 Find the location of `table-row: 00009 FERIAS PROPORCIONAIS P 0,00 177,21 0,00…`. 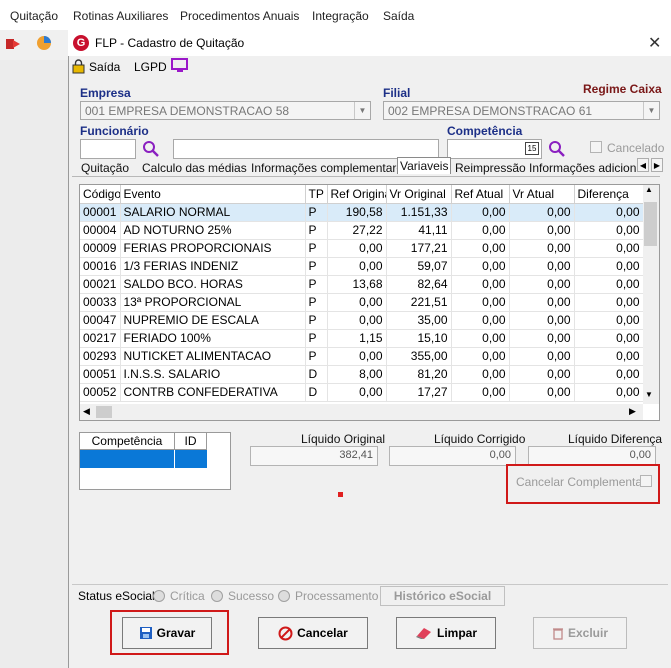

table-row: 00009 FERIAS PROPORCIONAIS P 0,00 177,21 0,00… is located at coordinates (362, 248).